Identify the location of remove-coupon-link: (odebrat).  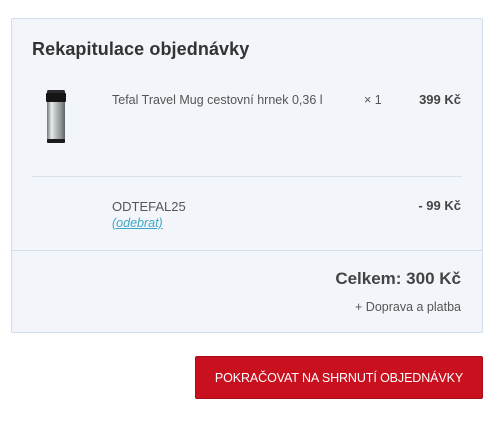
(137, 223).